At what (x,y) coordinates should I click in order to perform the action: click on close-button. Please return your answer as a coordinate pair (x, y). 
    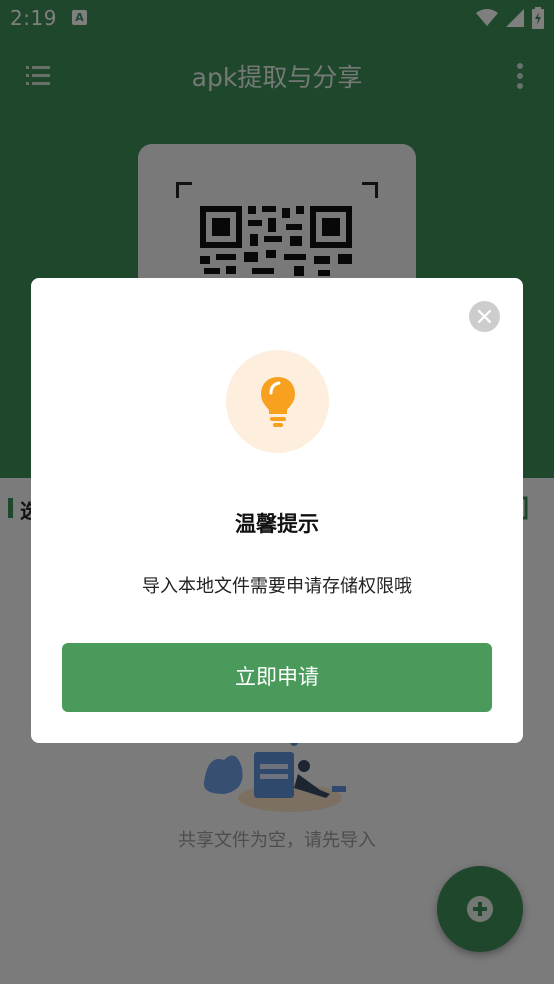
    Looking at the image, I should click on (484, 316).